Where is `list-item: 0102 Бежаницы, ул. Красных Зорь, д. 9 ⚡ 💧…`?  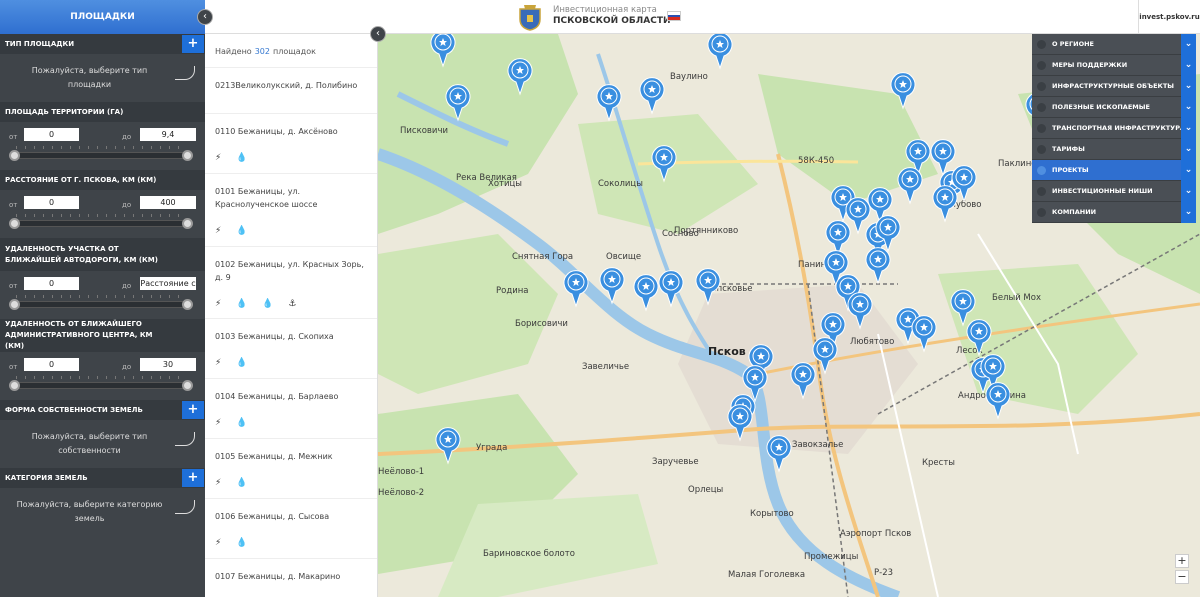 list-item: 0102 Бежаницы, ул. Красных Зорь, д. 9 ⚡ 💧… is located at coordinates (291, 283).